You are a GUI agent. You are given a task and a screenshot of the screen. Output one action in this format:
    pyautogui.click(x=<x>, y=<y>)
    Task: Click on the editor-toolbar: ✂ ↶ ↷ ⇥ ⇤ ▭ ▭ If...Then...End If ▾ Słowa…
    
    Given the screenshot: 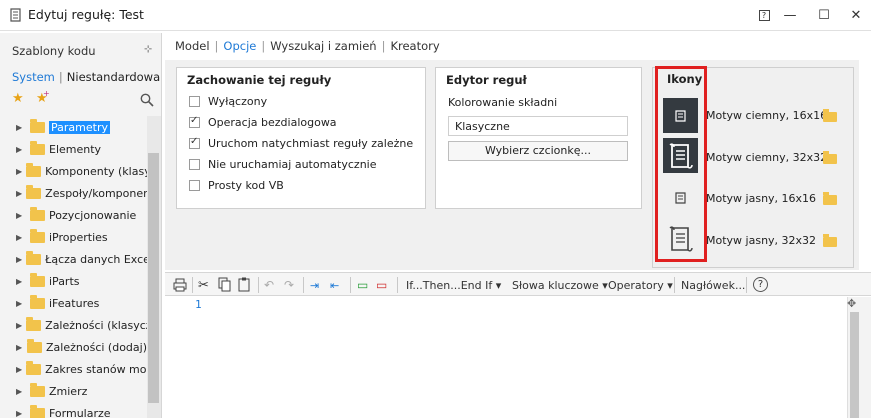 What is the action you would take?
    pyautogui.click(x=518, y=284)
    